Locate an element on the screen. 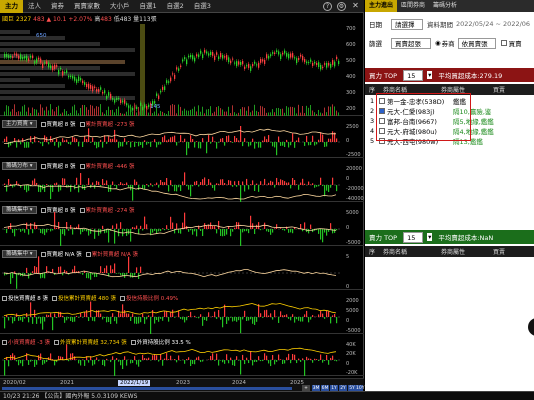  col-broker-name-sell: 券商名稱 is located at coordinates (412, 251).